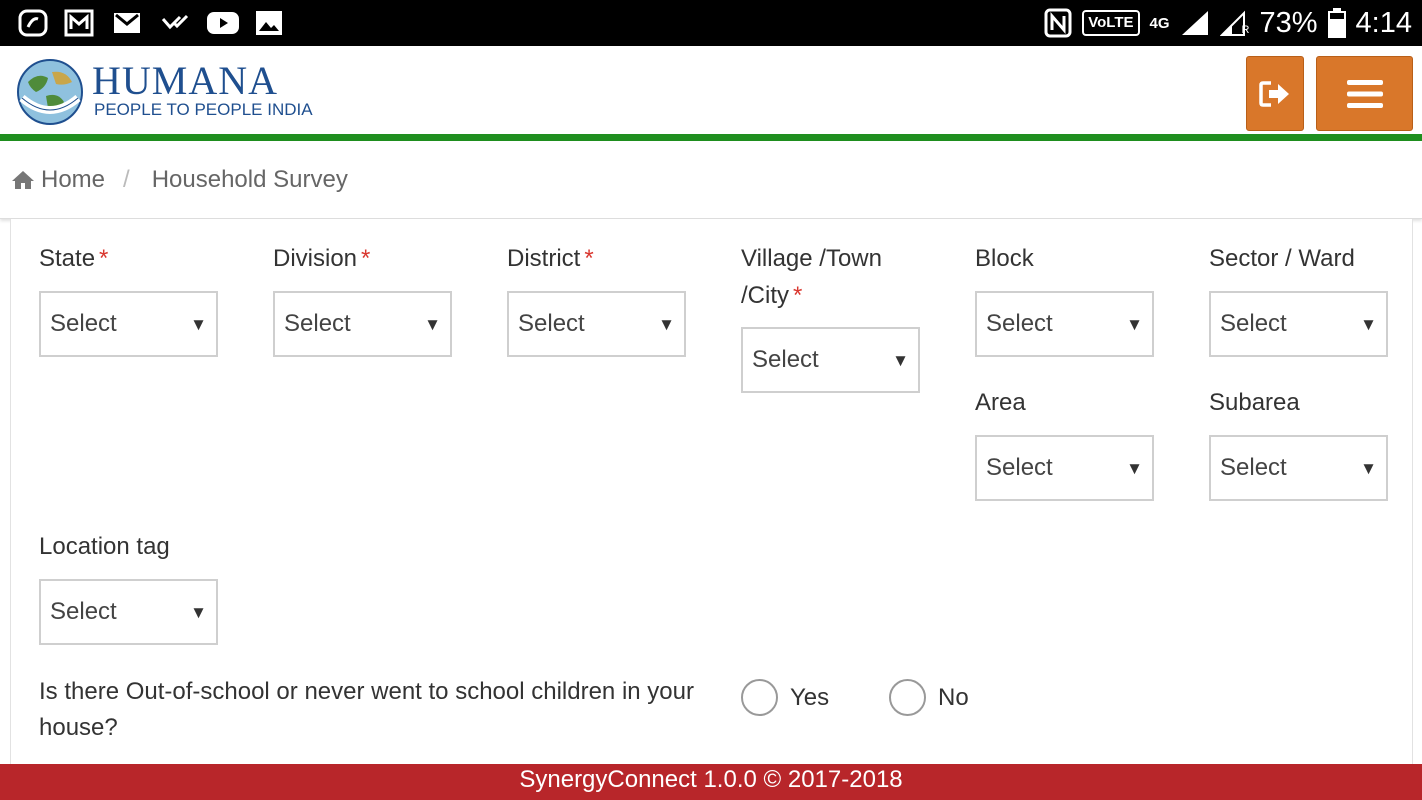 The width and height of the screenshot is (1422, 800). Describe the element at coordinates (1254, 402) in the screenshot. I see `subarea-label: Subarea` at that location.